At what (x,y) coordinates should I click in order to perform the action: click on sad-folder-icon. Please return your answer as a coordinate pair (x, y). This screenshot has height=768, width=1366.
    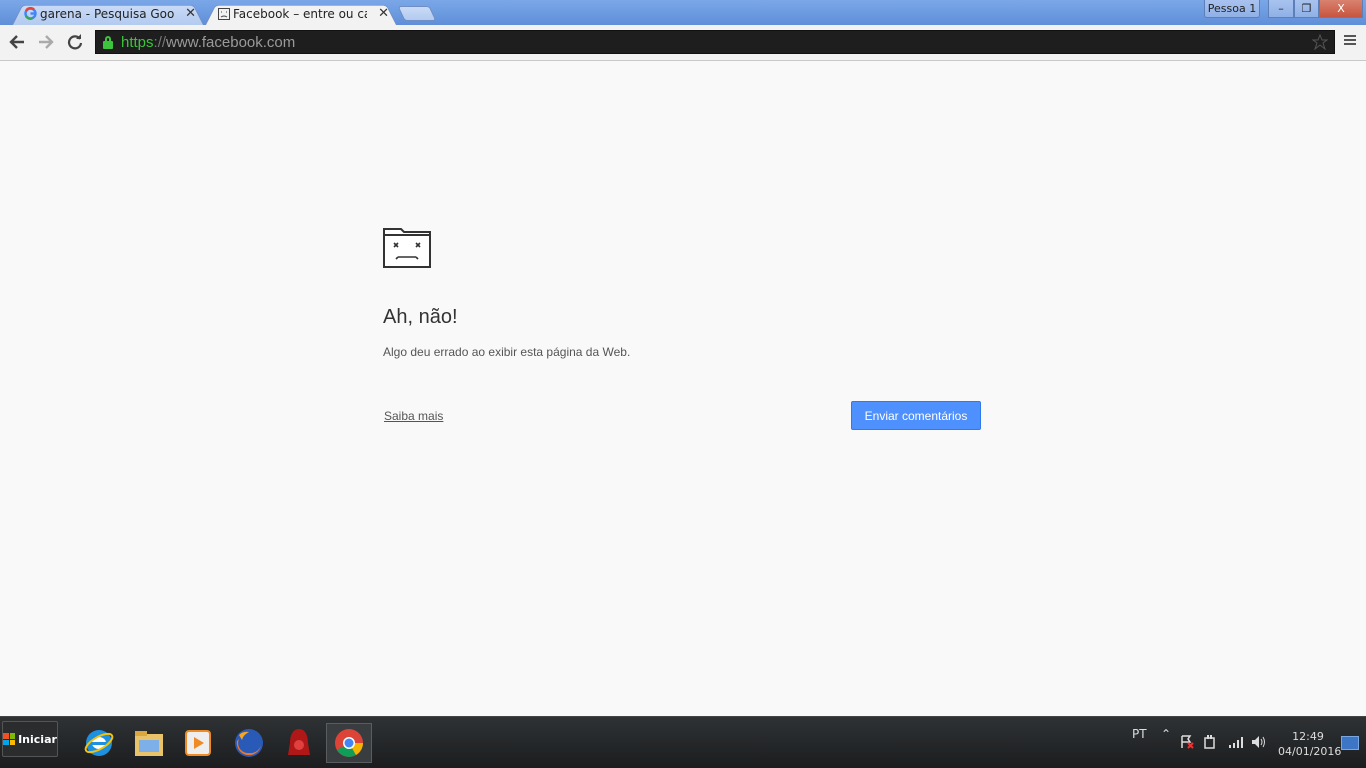
    Looking at the image, I should click on (407, 248).